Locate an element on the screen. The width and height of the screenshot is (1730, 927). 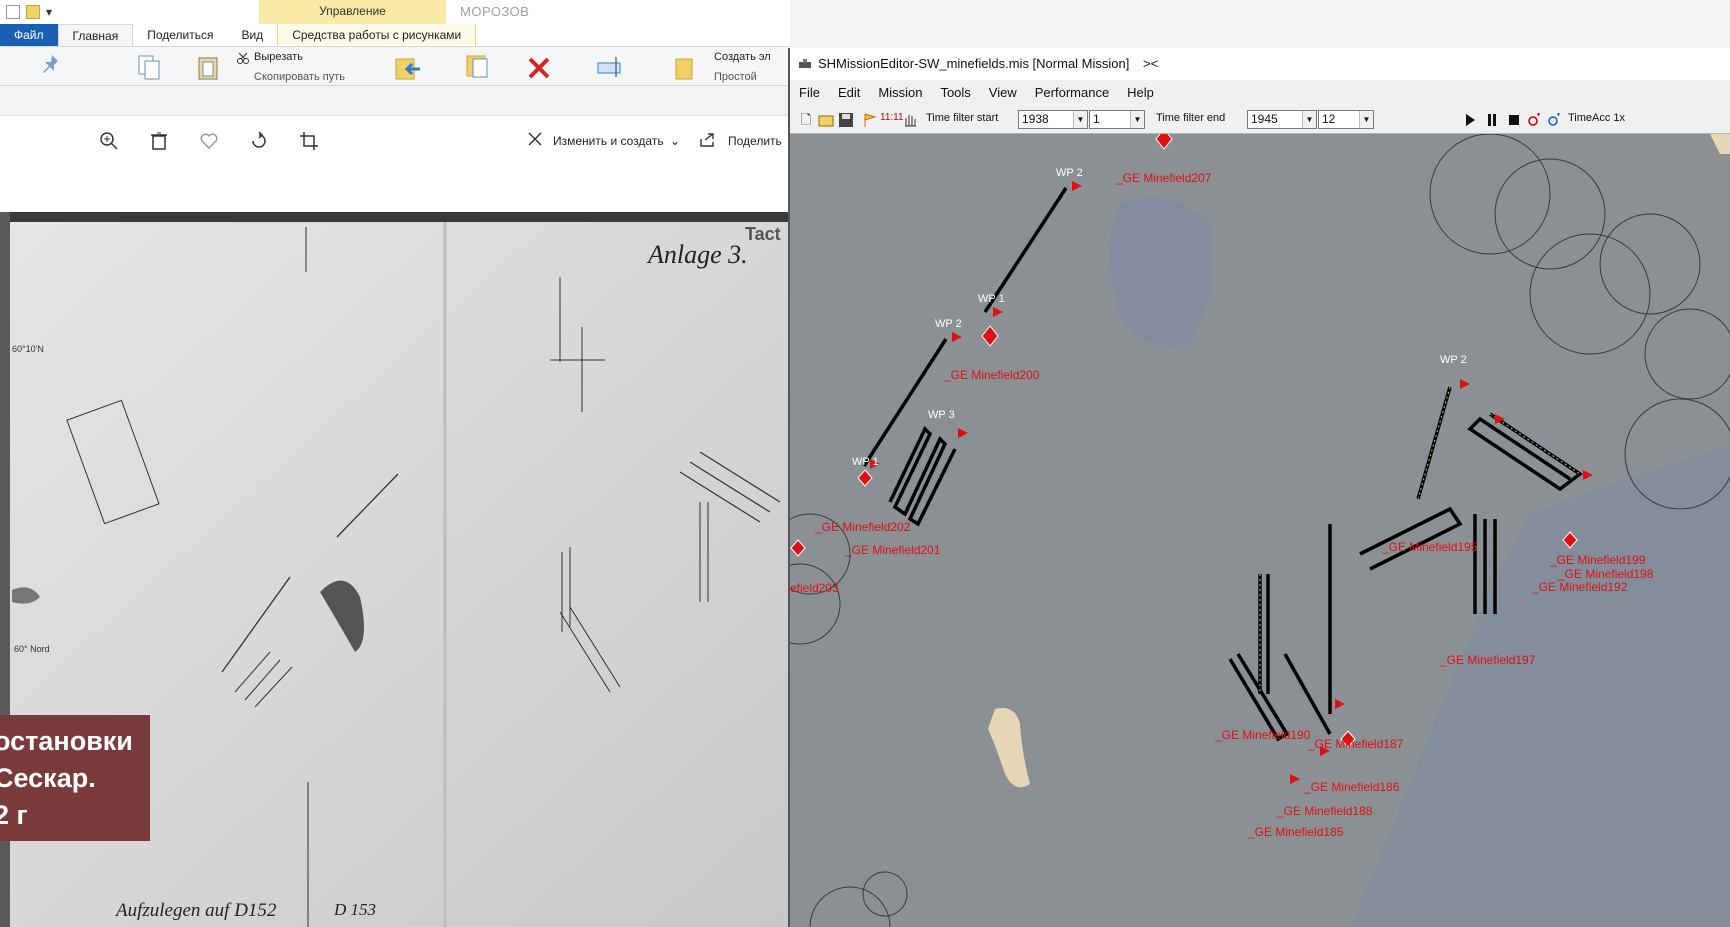
cut-label: Вырезать is located at coordinates (278, 57).